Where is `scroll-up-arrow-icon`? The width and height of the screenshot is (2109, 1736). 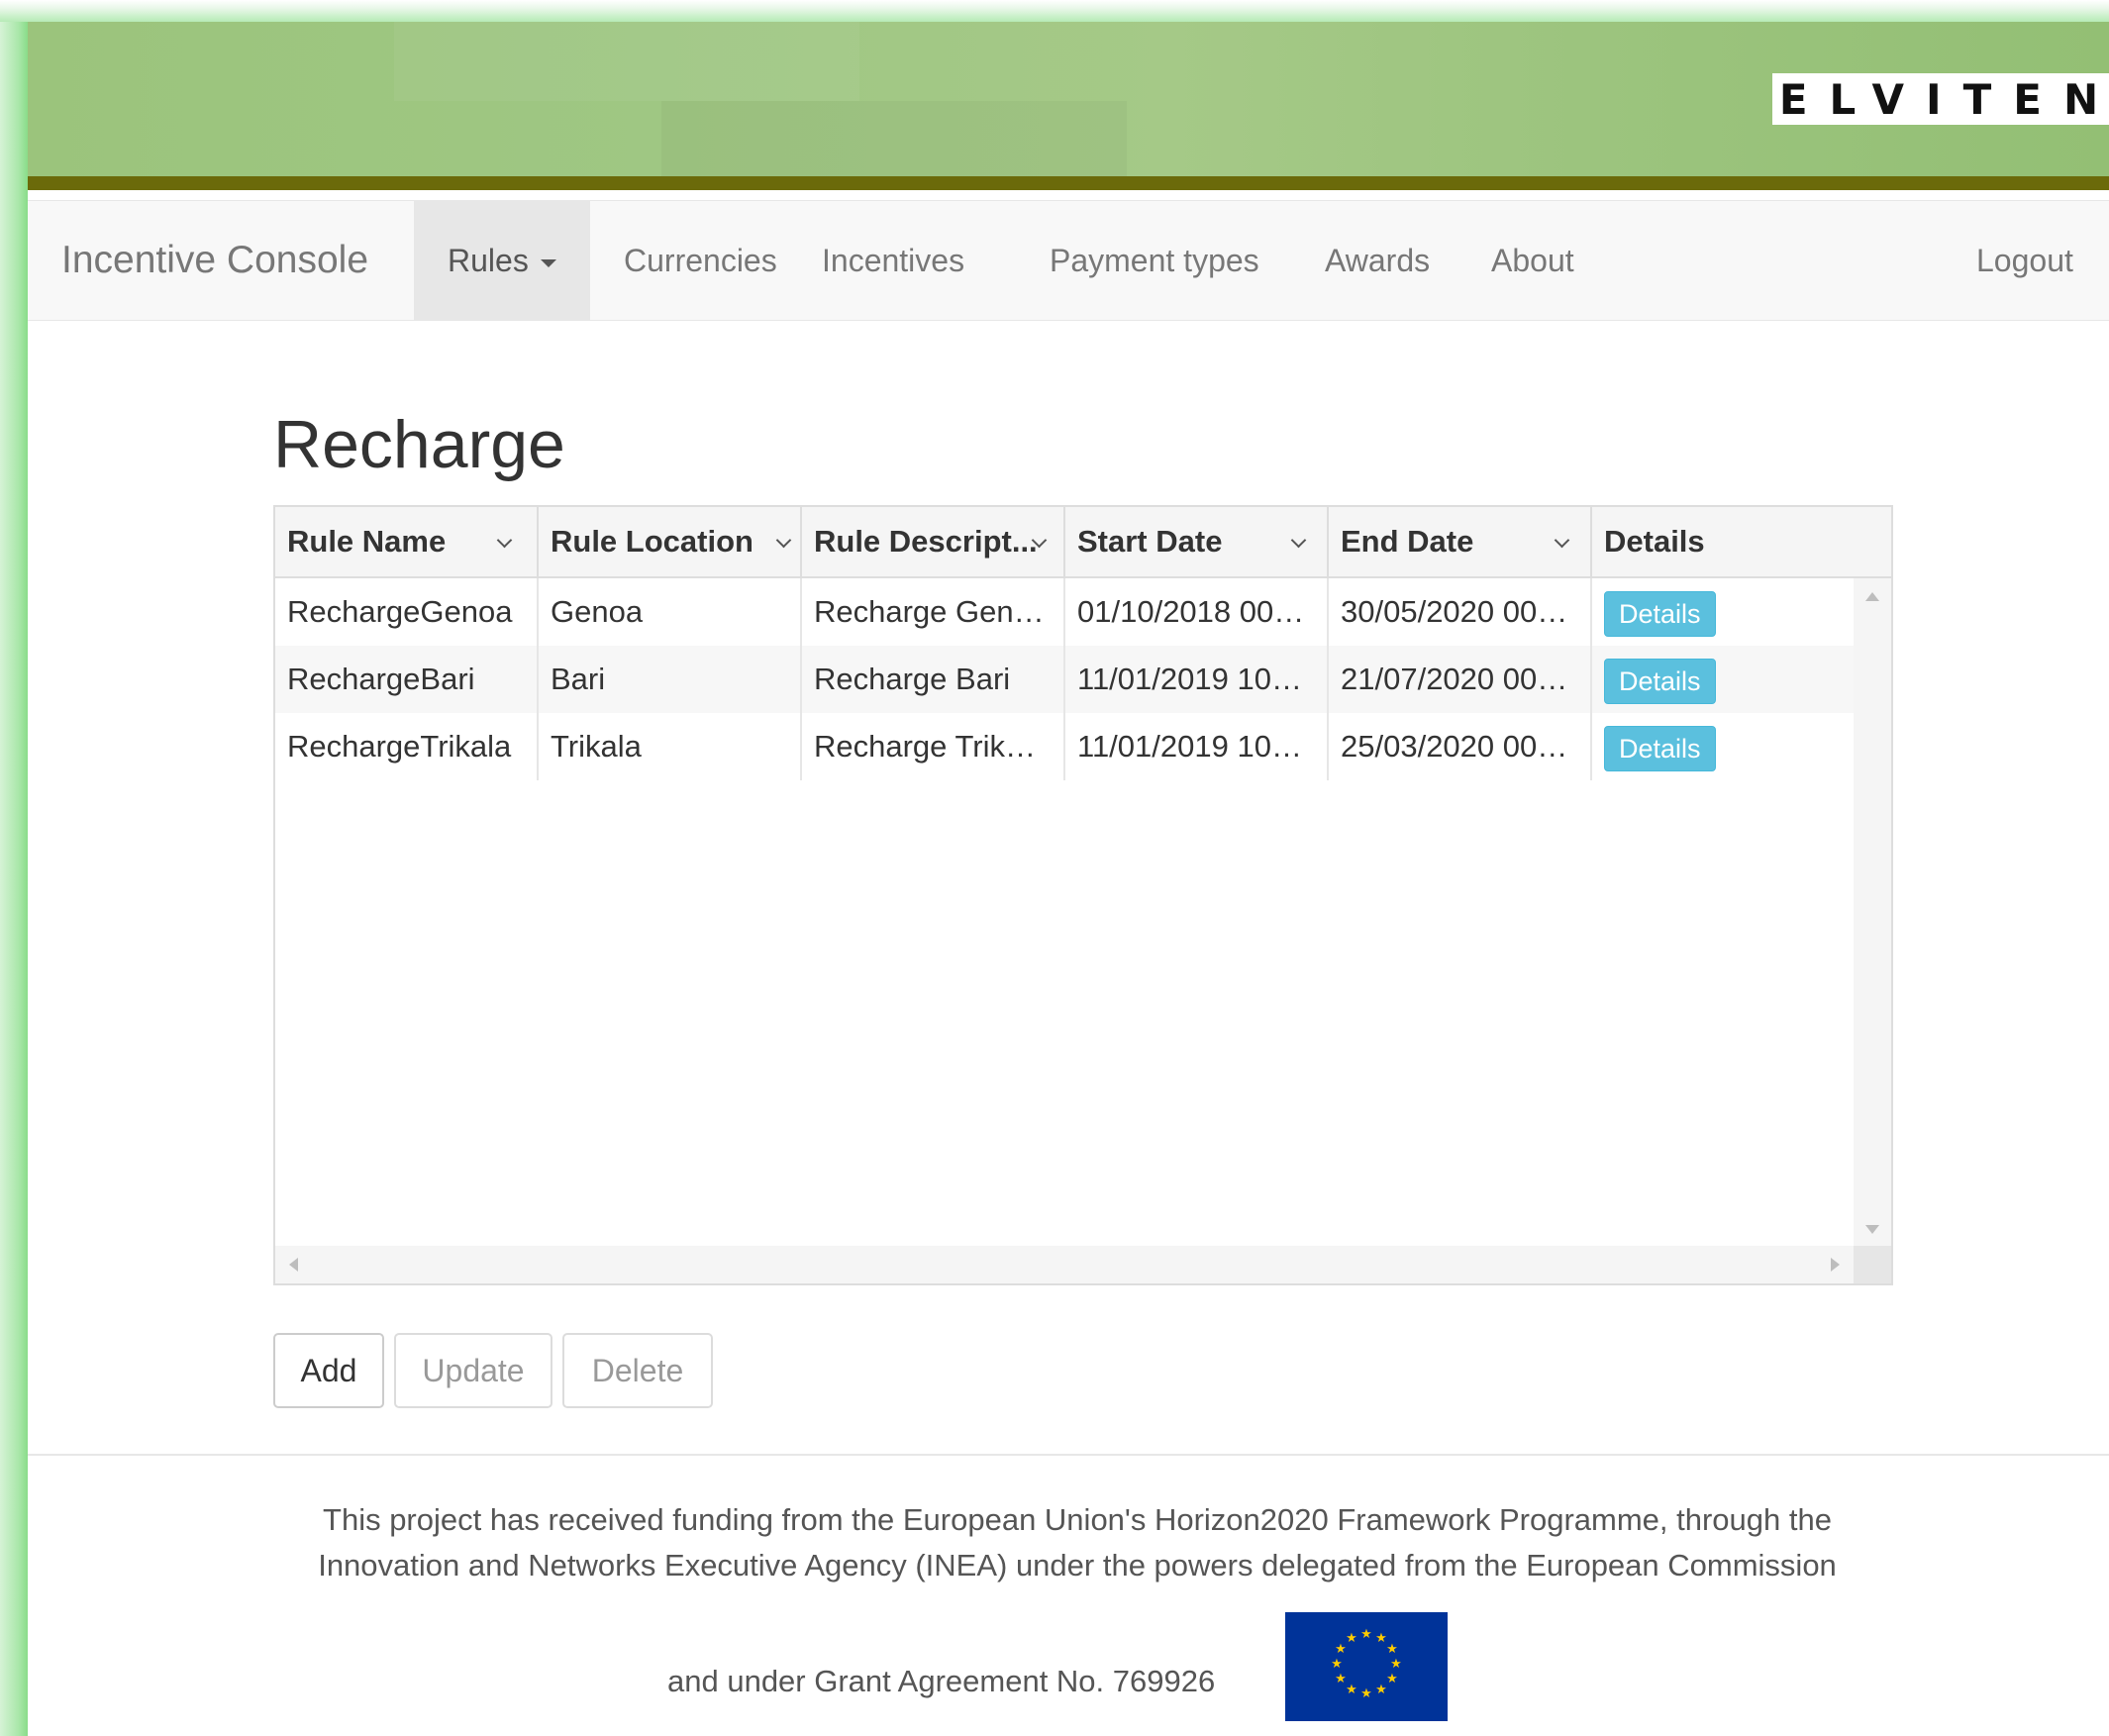
scroll-up-arrow-icon is located at coordinates (1872, 596).